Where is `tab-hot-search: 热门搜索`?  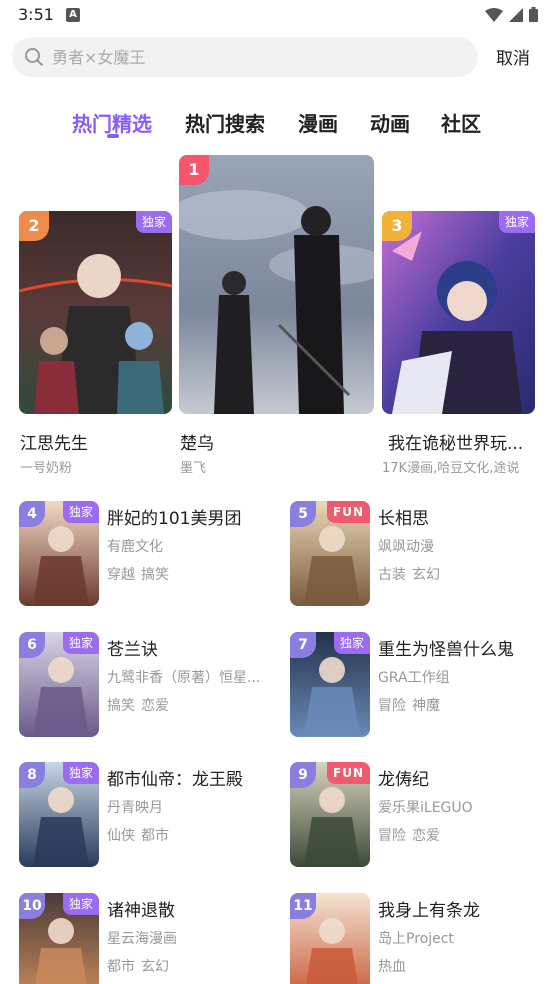
tab-hot-search: 热门搜索 is located at coordinates (225, 122).